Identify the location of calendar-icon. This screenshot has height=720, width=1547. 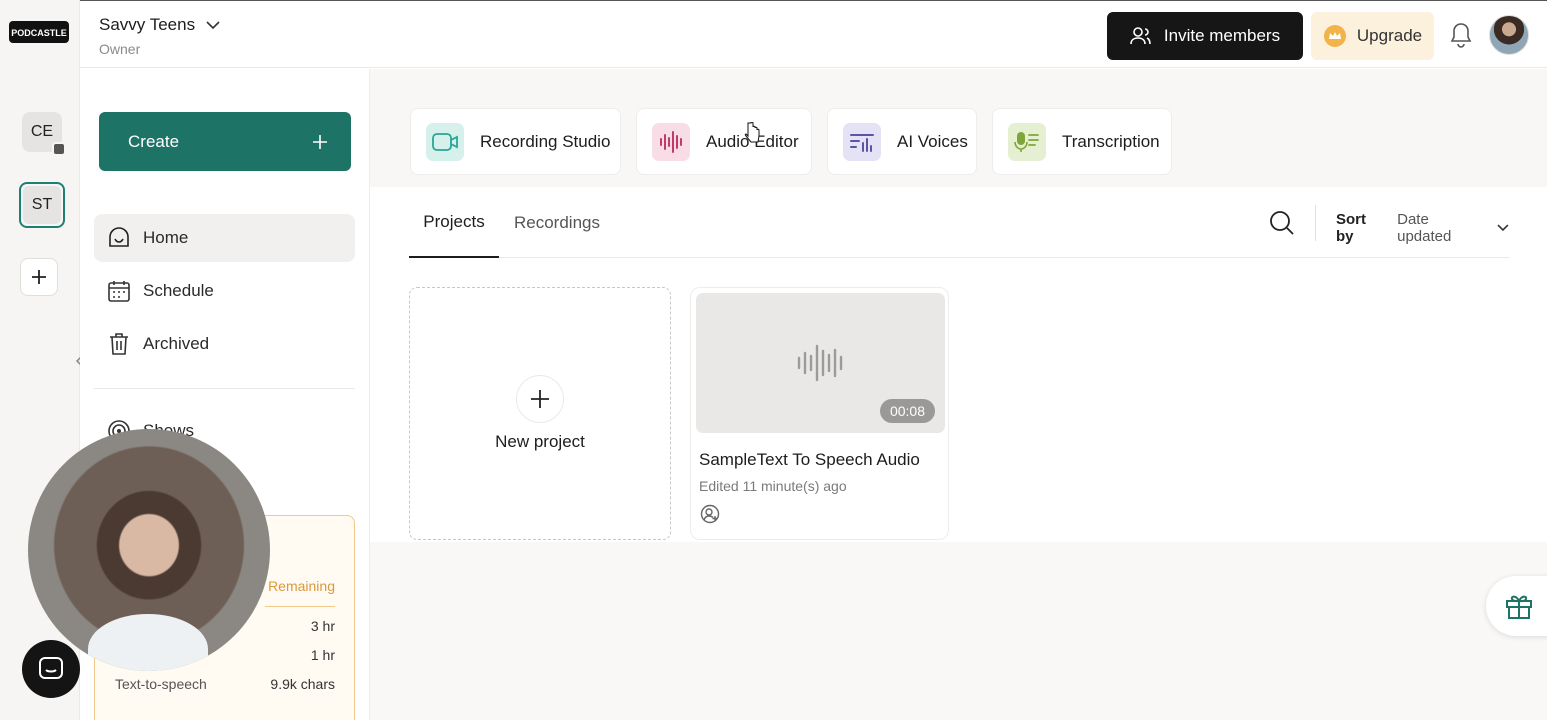
(119, 291).